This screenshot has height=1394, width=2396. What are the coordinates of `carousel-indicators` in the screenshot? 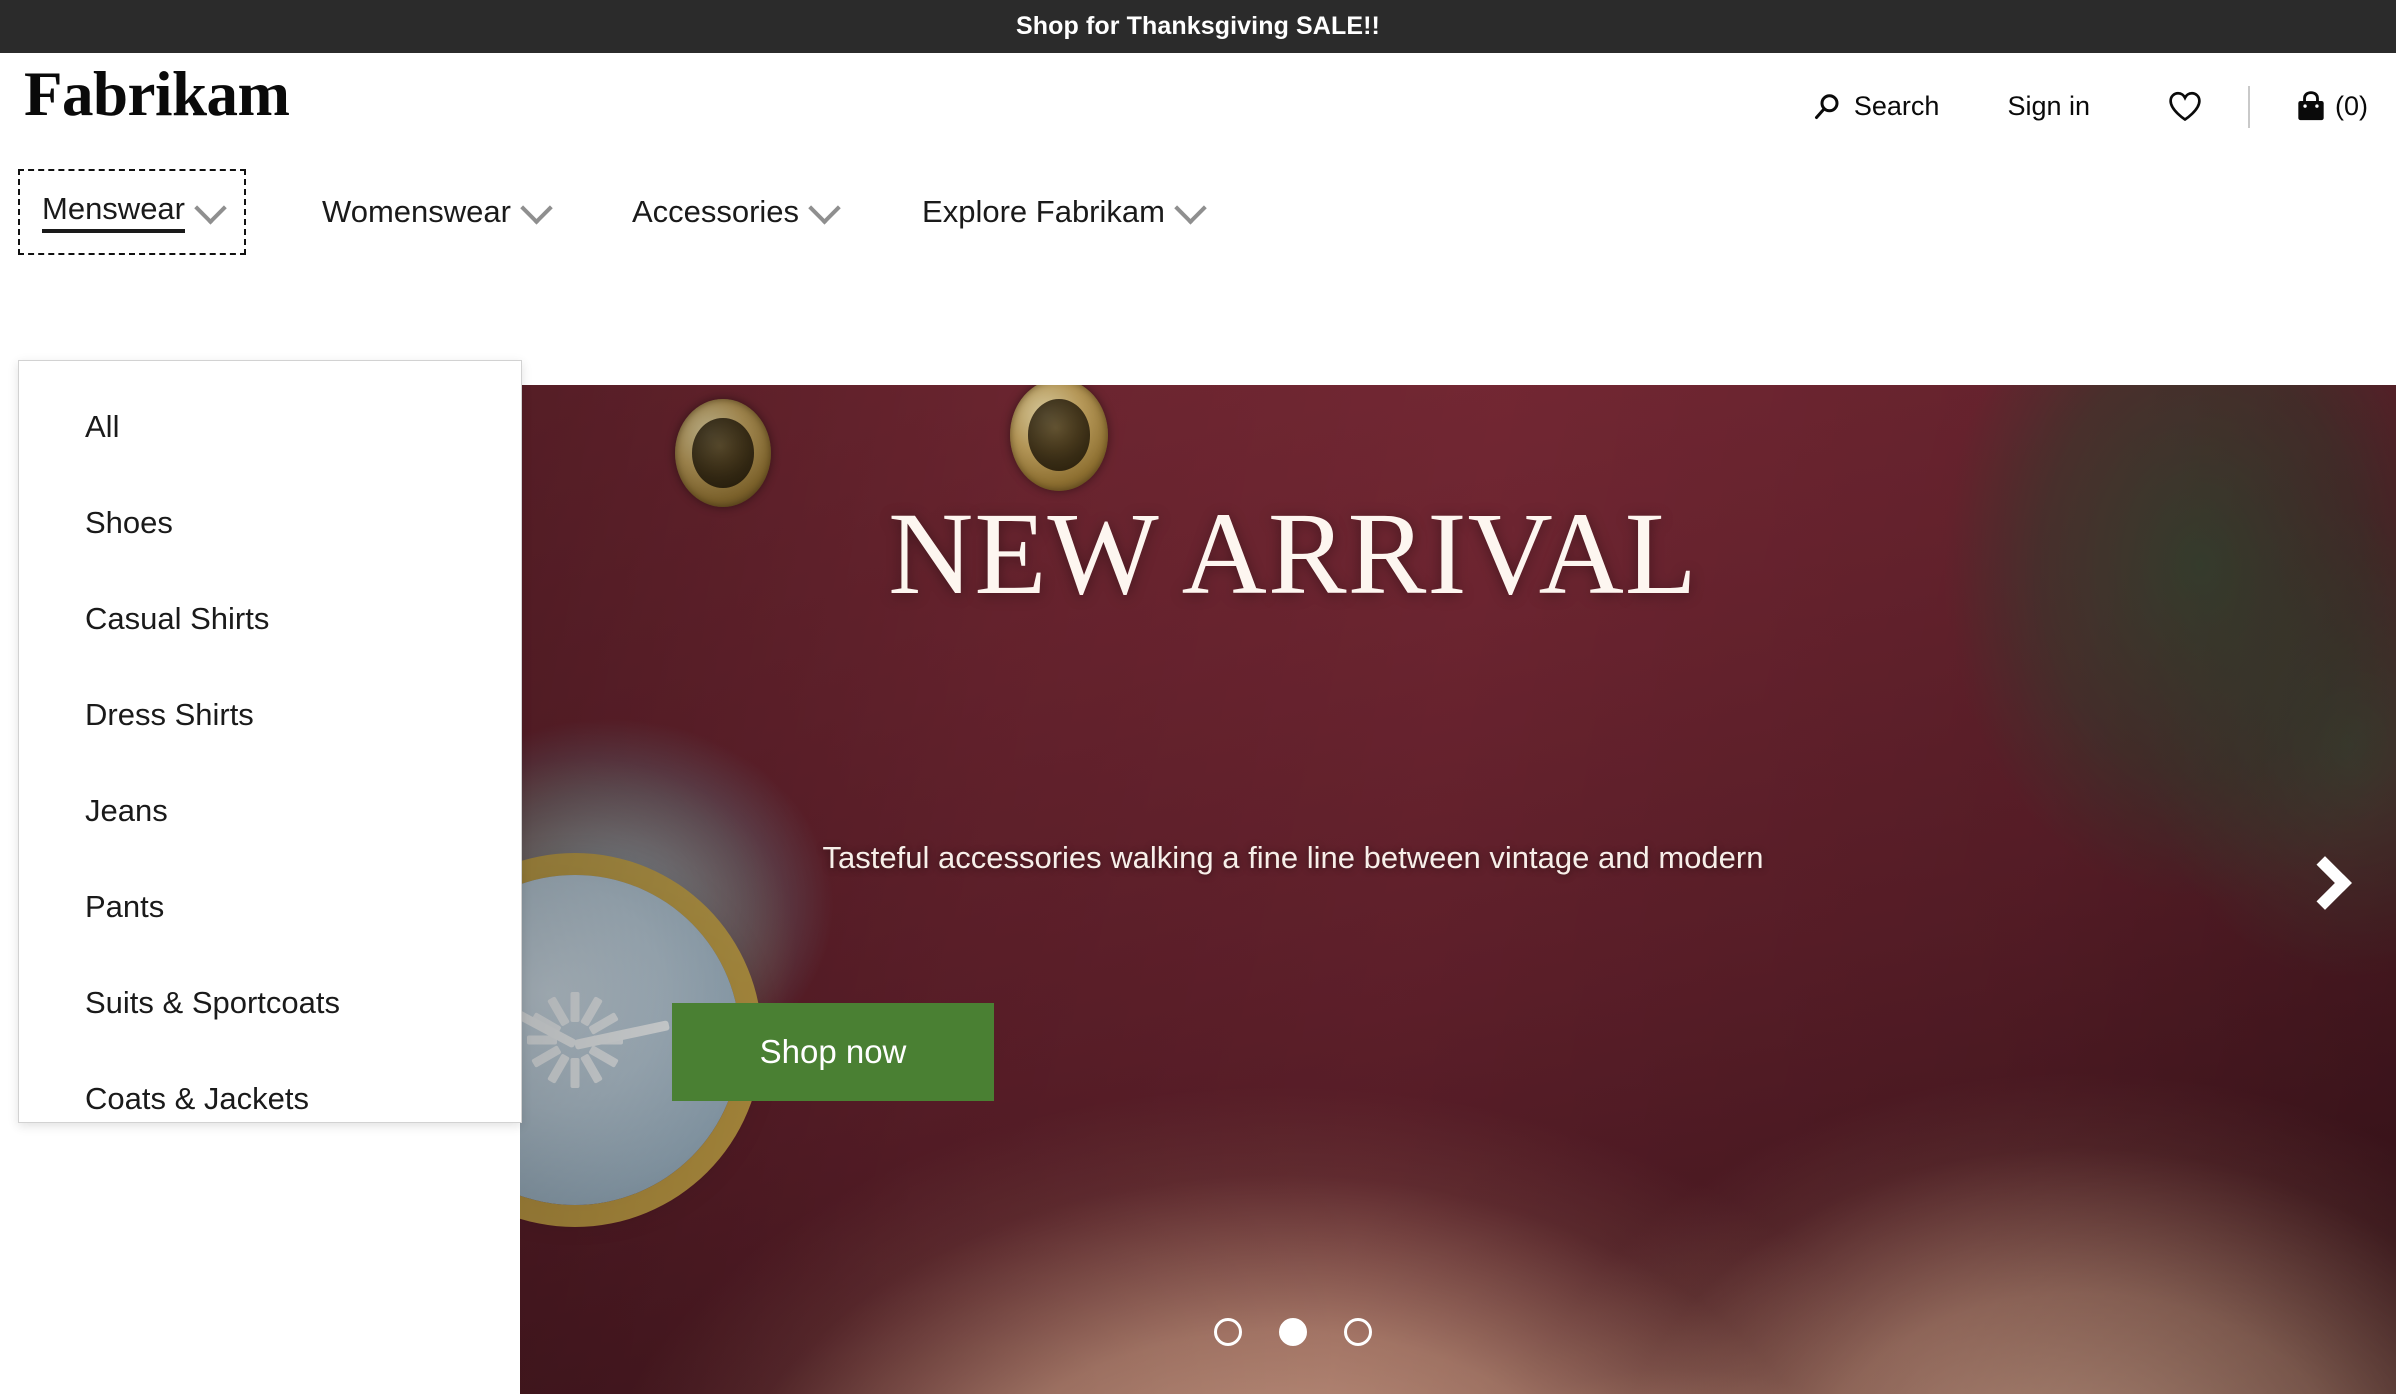 It's located at (1458, 1332).